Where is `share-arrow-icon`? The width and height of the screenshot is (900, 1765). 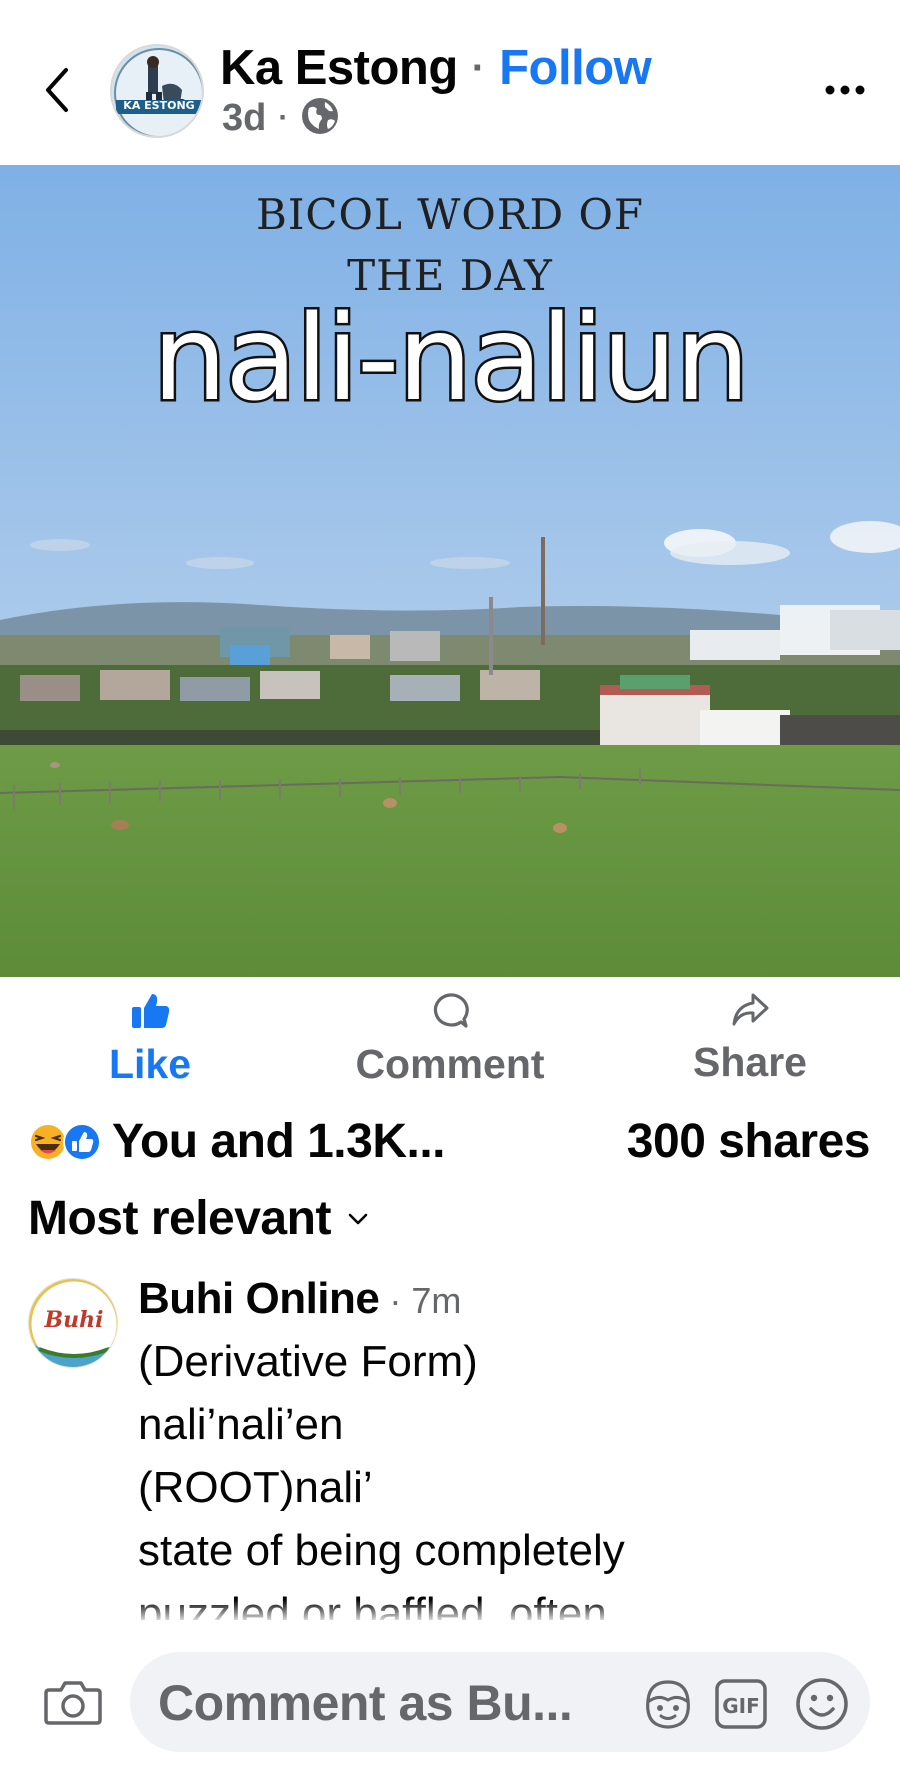 share-arrow-icon is located at coordinates (750, 1012).